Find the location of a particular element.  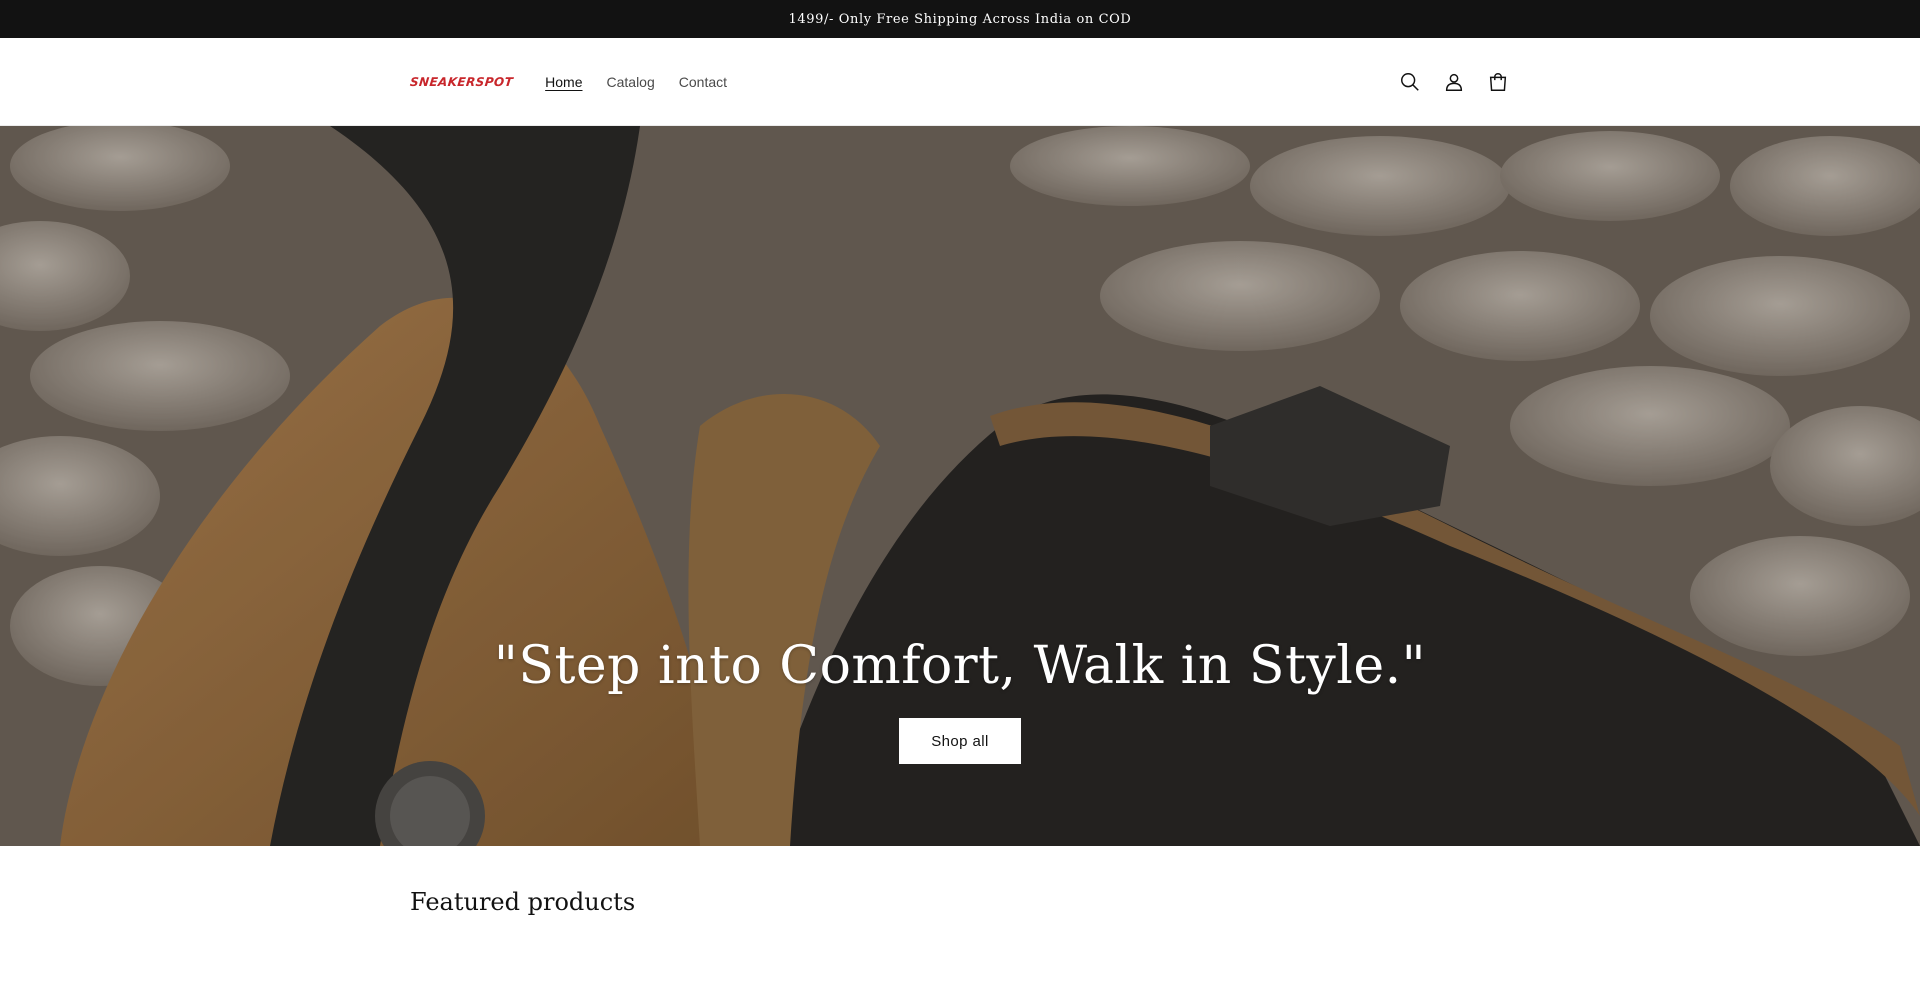

account-icon is located at coordinates (1454, 82).